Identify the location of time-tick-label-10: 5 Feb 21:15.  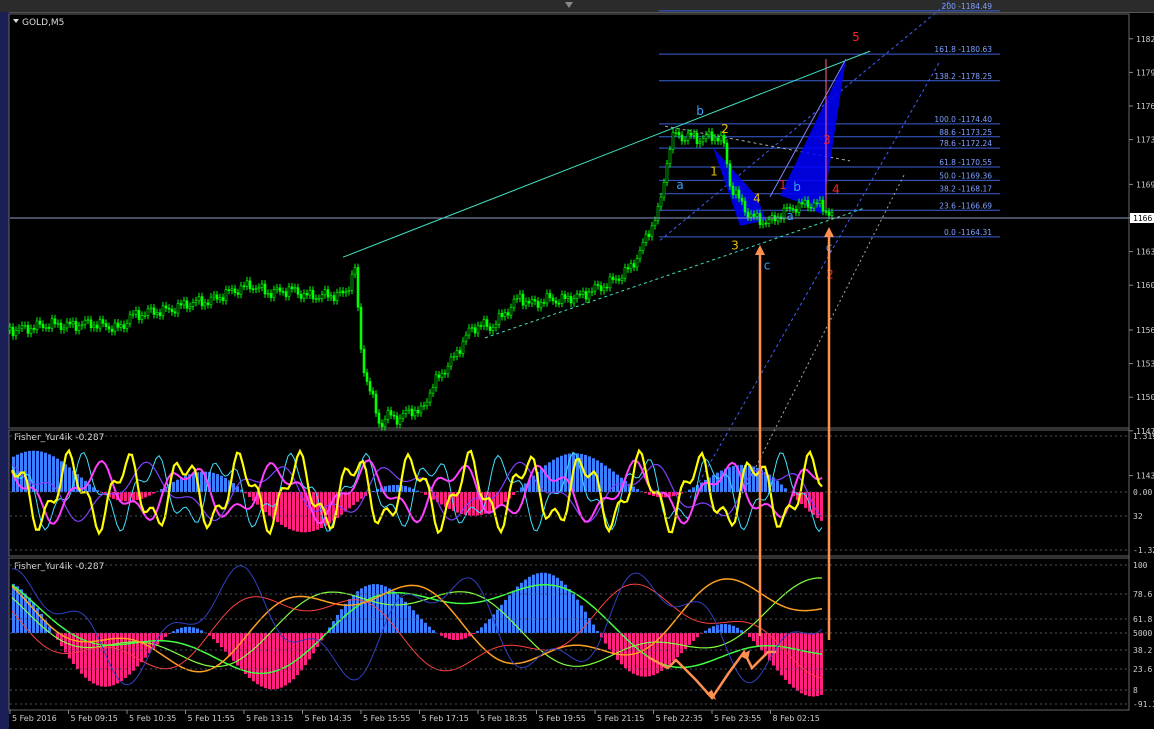
(620, 718).